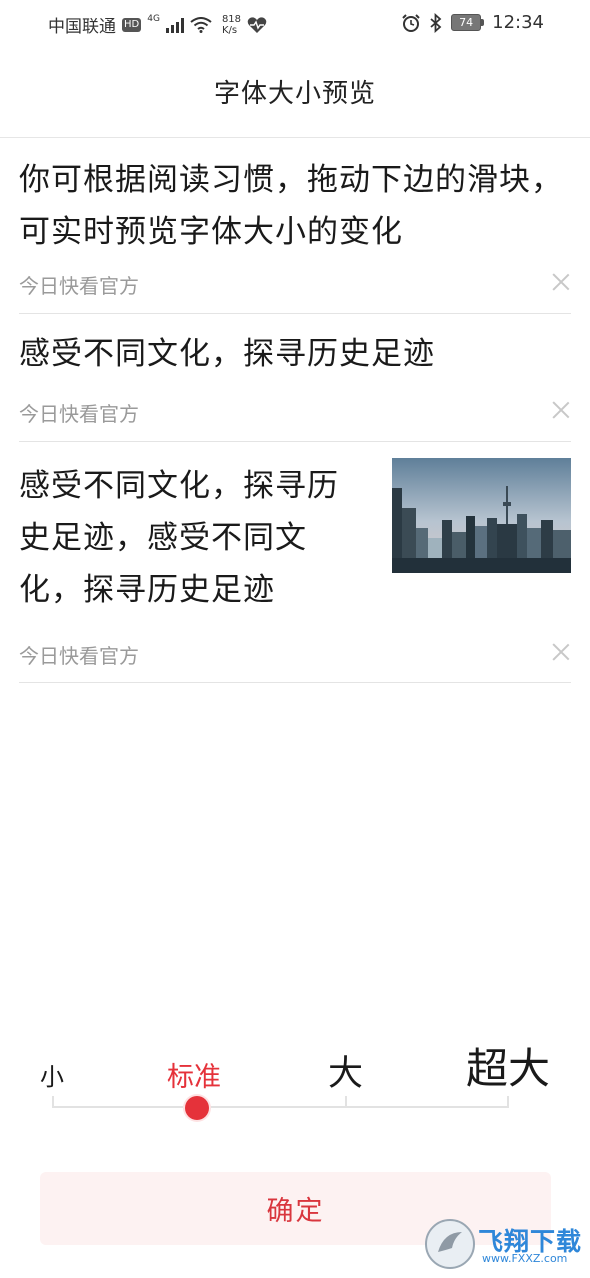  Describe the element at coordinates (295, 23) in the screenshot. I see `status-bar: 中国联通 HD 4G 818 K/s 74 12:34` at that location.